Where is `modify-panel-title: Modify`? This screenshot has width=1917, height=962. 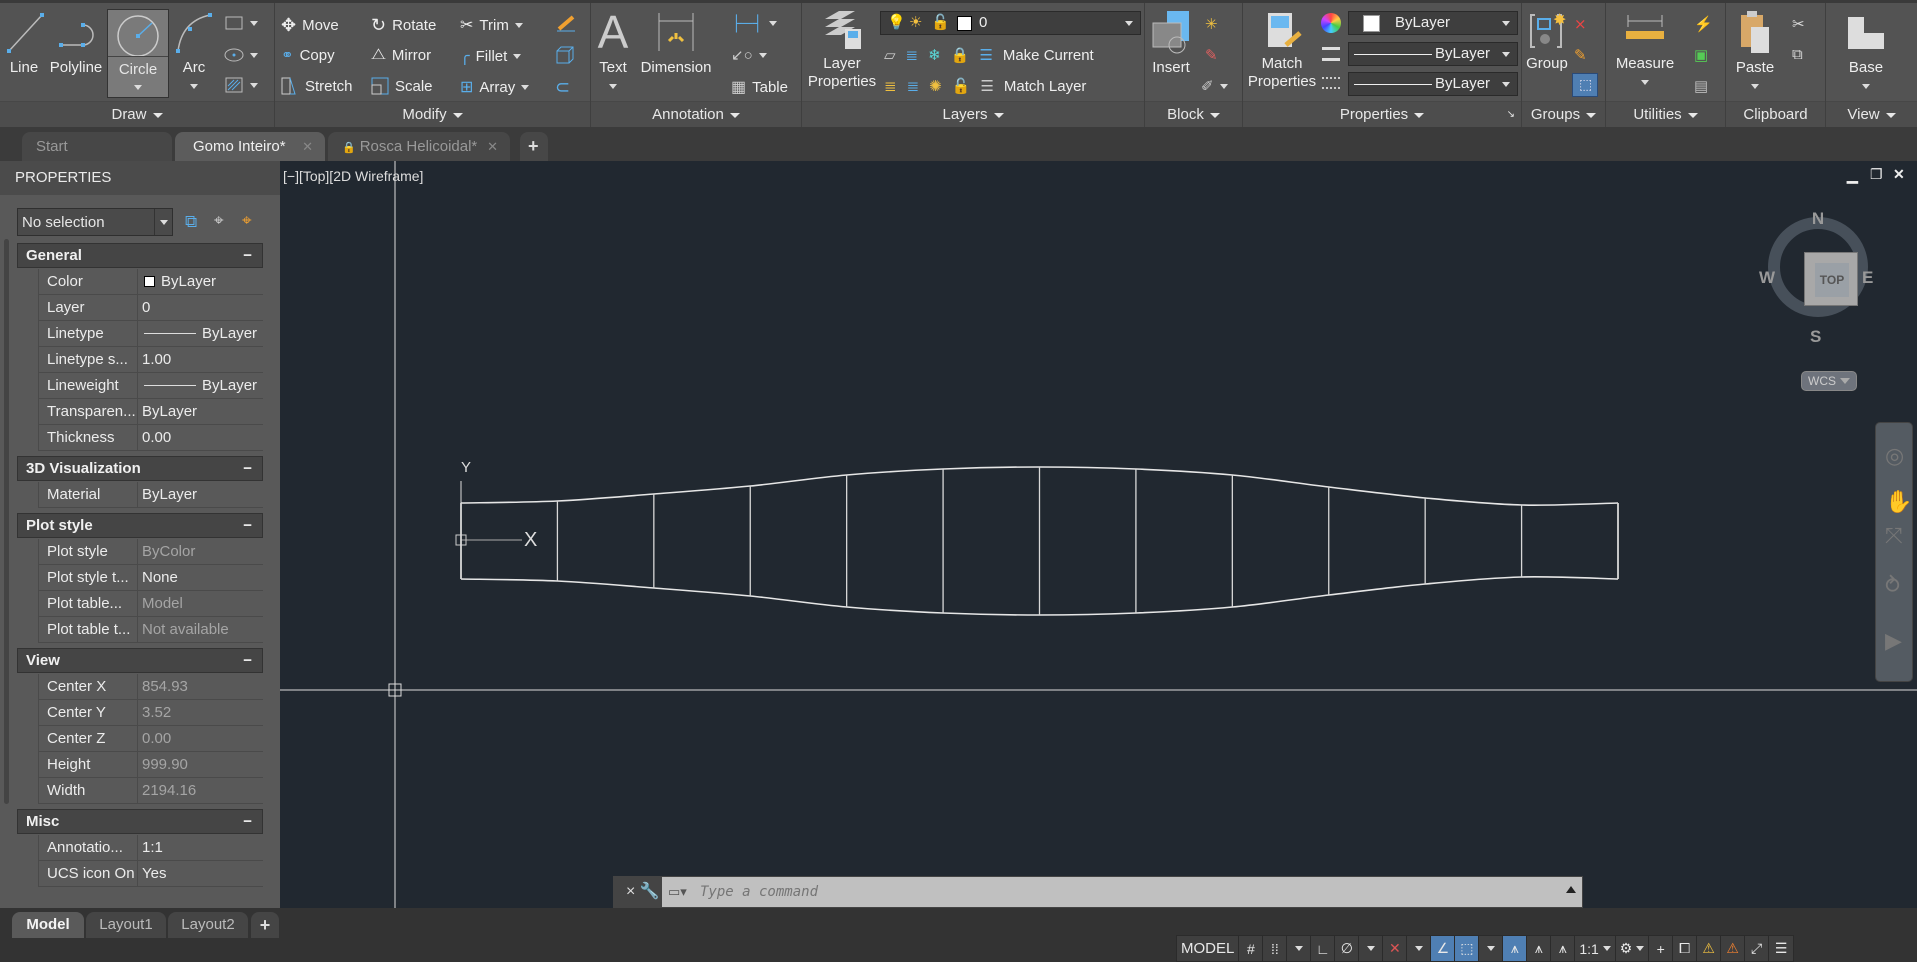 modify-panel-title: Modify is located at coordinates (432, 114).